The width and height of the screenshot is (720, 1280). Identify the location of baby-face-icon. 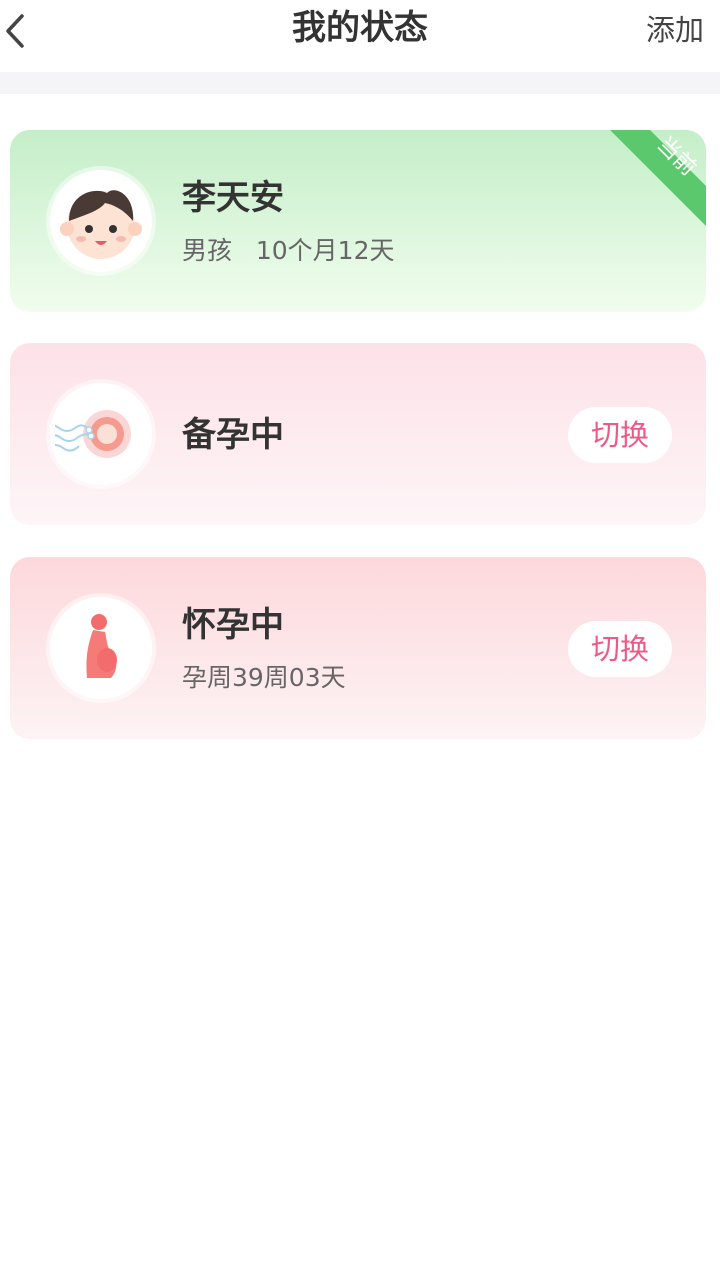
(101, 224).